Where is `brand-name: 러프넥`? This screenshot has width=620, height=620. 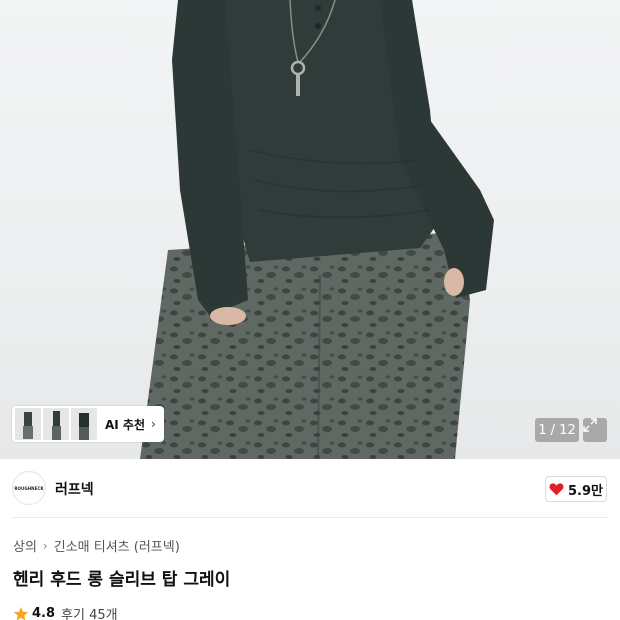
brand-name: 러프넥 is located at coordinates (74, 489).